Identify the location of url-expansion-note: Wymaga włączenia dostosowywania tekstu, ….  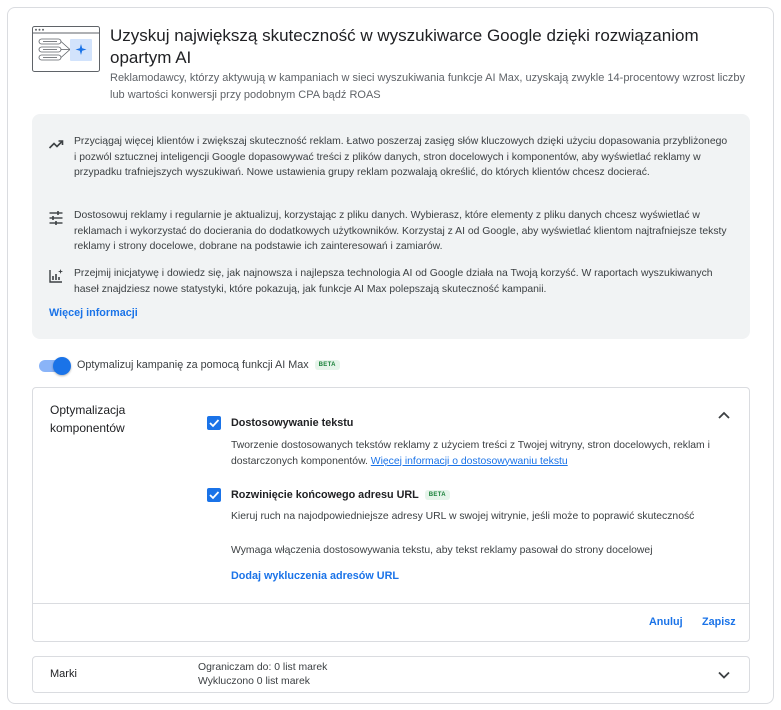
(442, 550).